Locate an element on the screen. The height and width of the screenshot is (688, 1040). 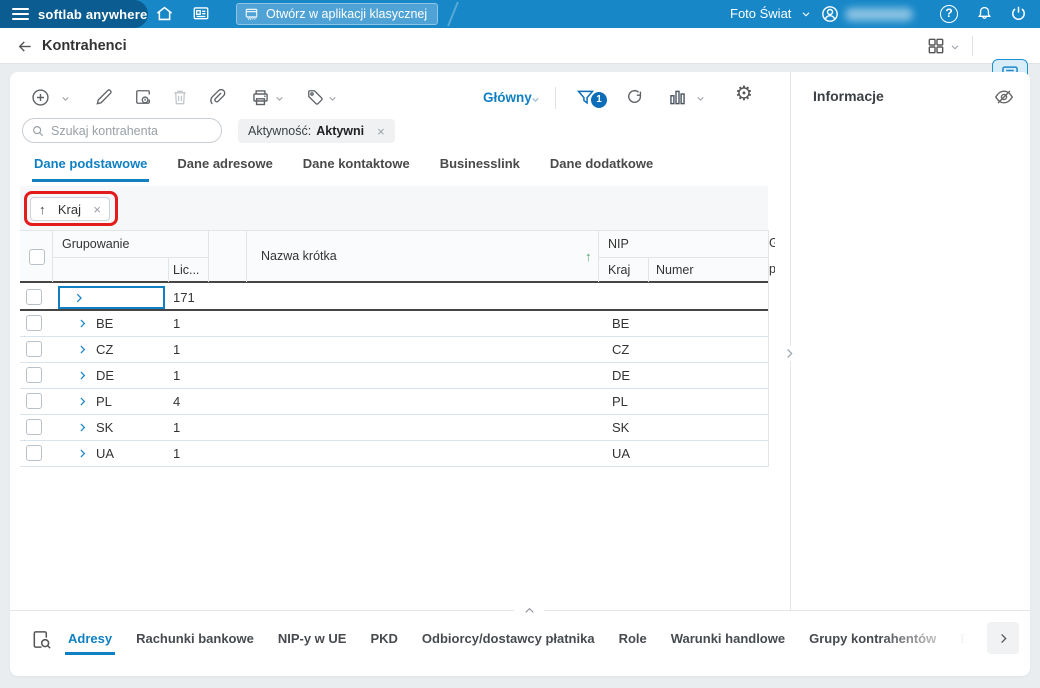
hide-panel-eye-icon is located at coordinates (1004, 97).